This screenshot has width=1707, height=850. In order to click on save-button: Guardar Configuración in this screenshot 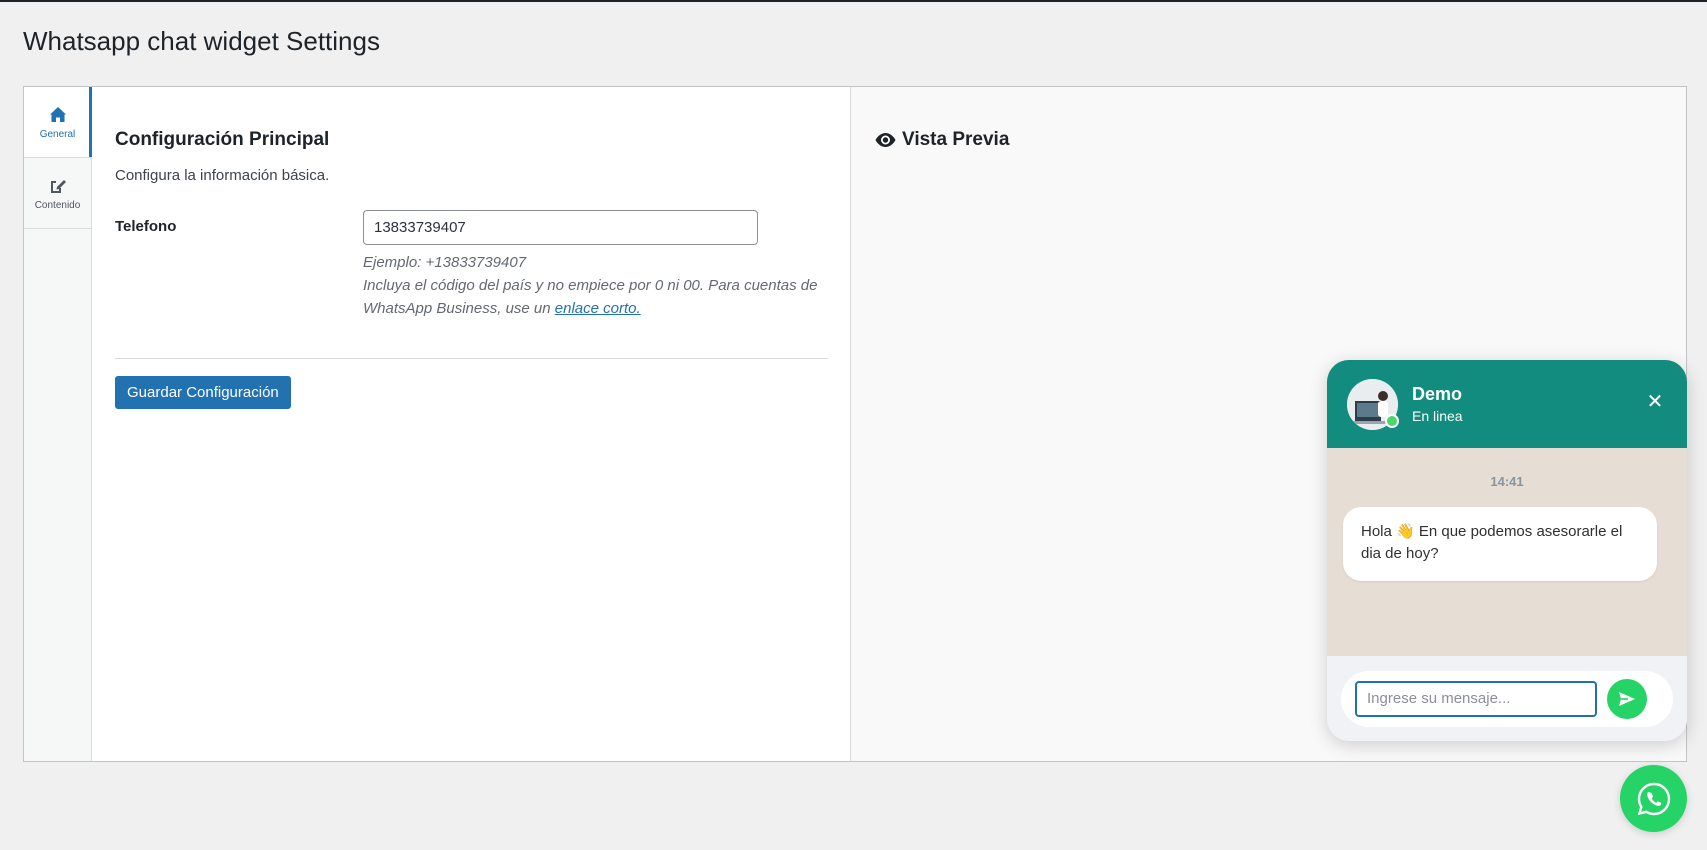, I will do `click(203, 392)`.